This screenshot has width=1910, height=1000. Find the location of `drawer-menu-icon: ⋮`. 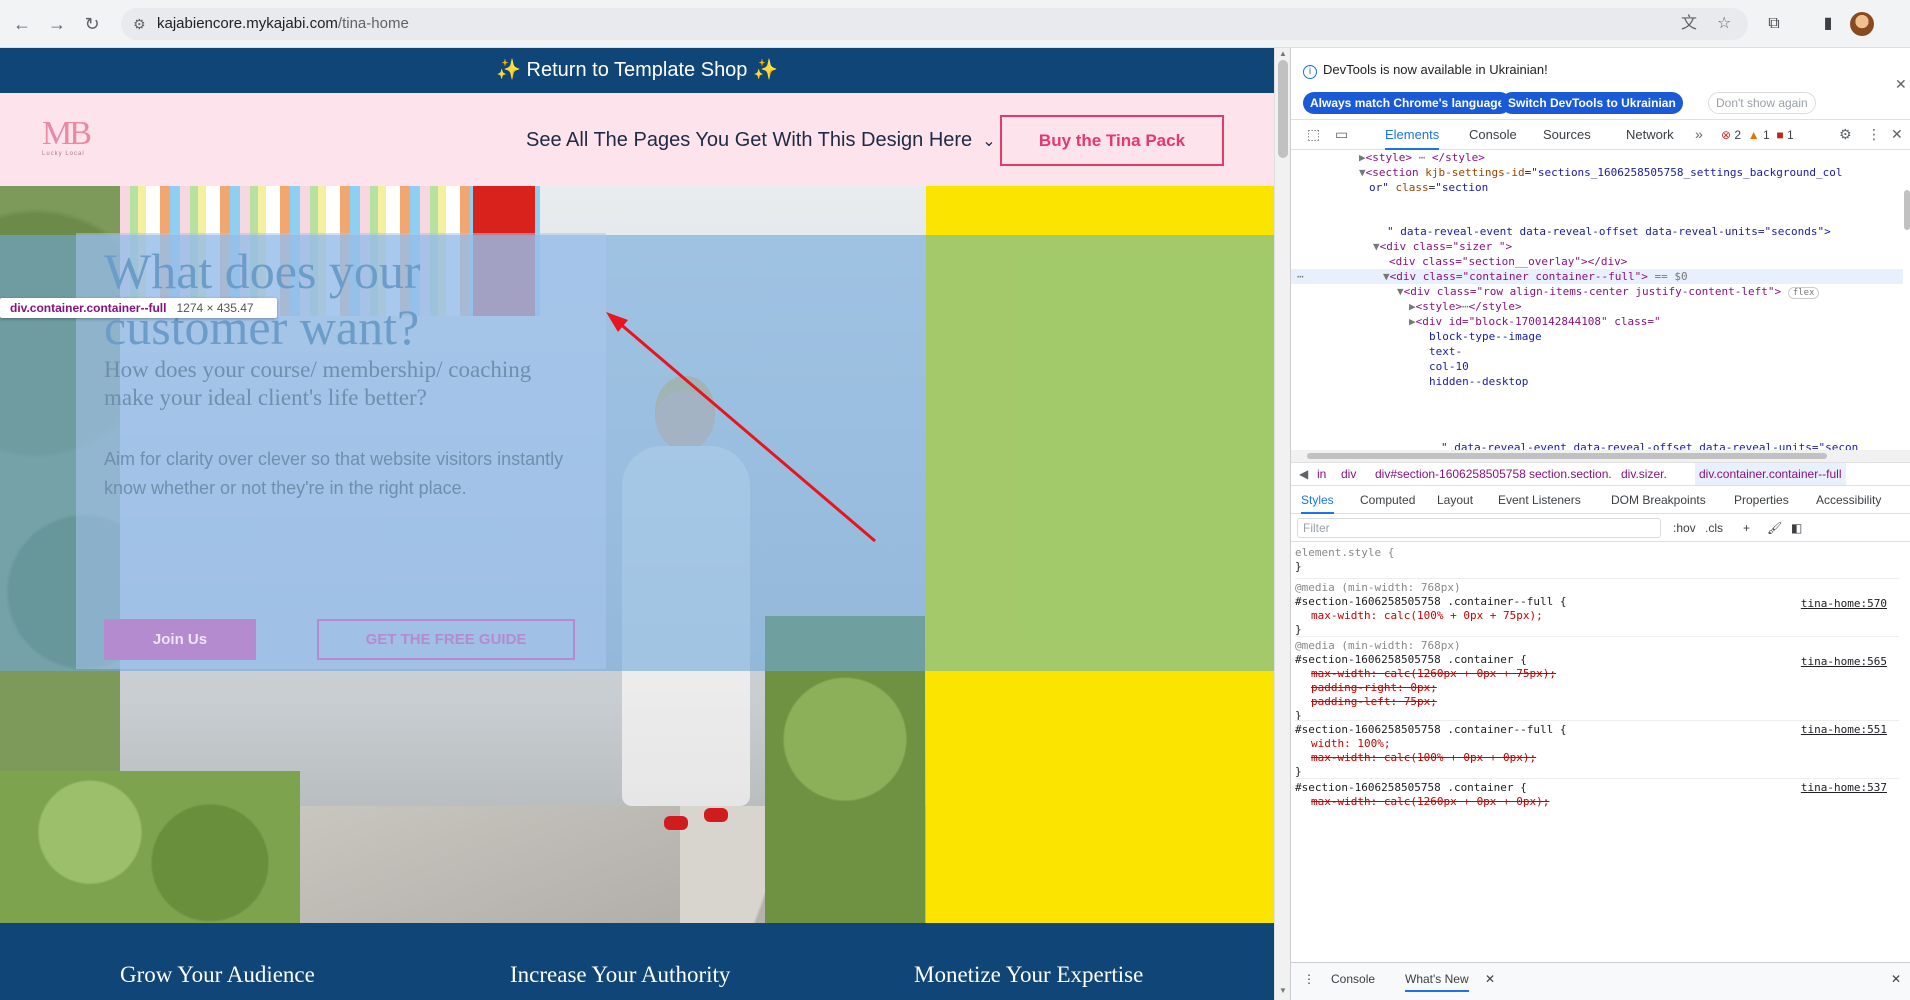

drawer-menu-icon: ⋮ is located at coordinates (1309, 979).